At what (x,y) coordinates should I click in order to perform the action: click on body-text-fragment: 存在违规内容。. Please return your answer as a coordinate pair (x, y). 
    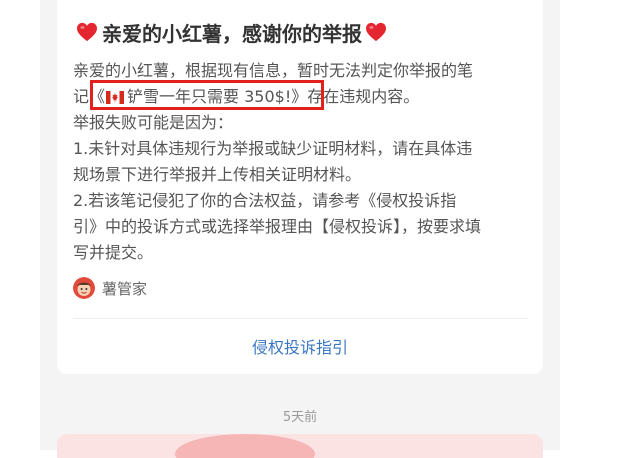
    Looking at the image, I should click on (363, 96).